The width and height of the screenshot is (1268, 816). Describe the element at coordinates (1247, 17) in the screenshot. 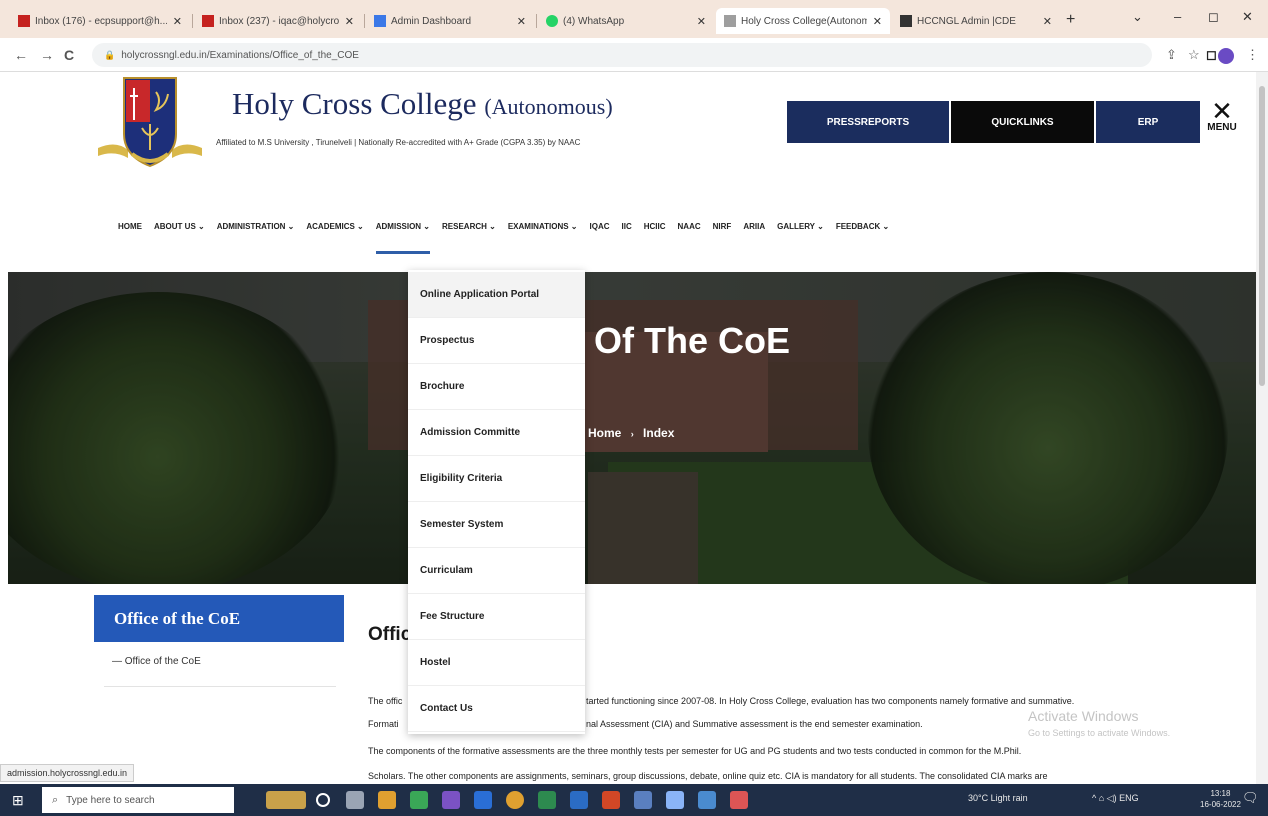

I see `close-window-button: ✕` at that location.